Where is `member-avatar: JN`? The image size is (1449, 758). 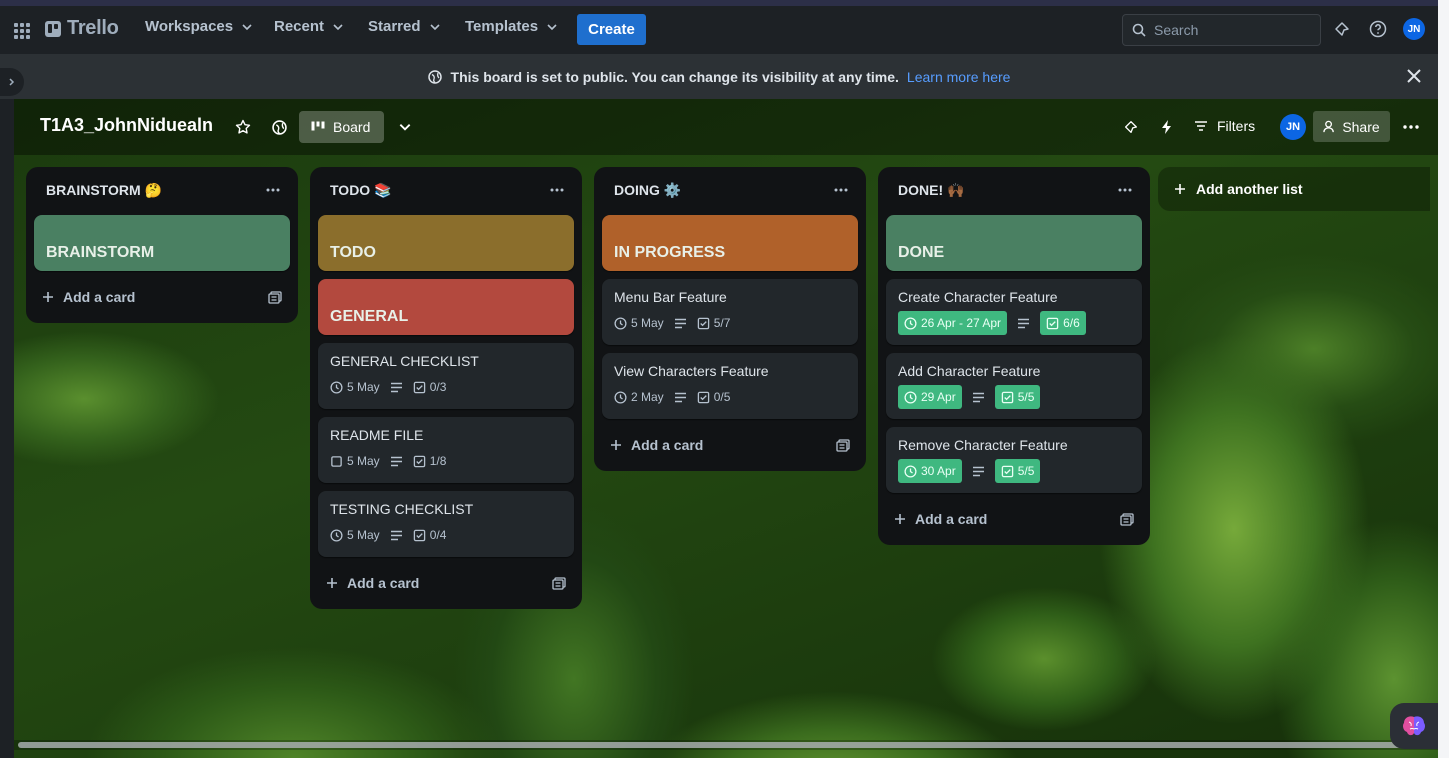 member-avatar: JN is located at coordinates (1293, 127).